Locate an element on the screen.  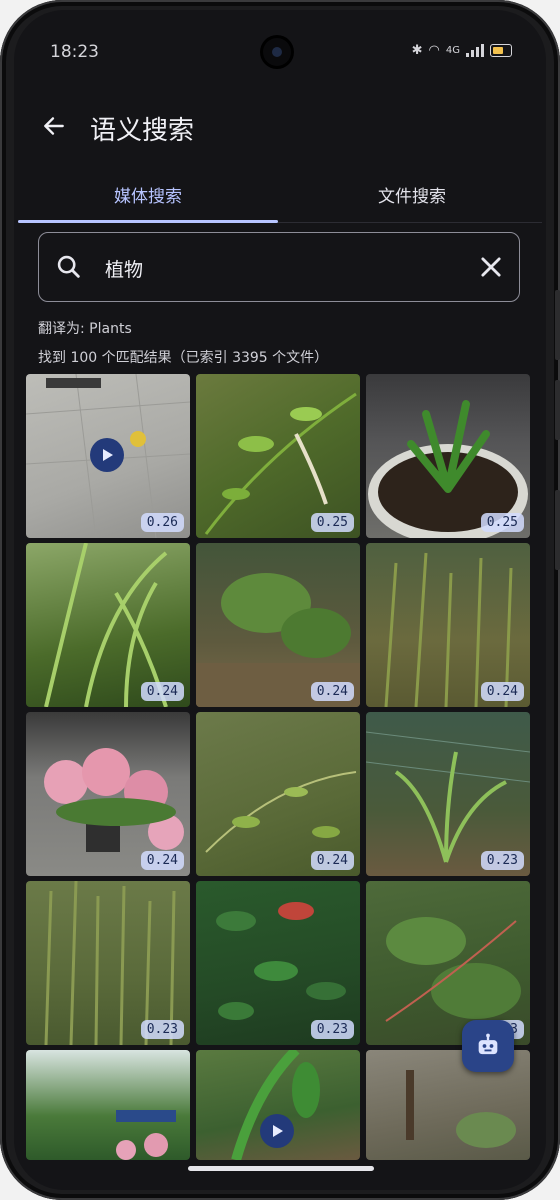
bluetooth-icon: ✱ is located at coordinates (417, 50).